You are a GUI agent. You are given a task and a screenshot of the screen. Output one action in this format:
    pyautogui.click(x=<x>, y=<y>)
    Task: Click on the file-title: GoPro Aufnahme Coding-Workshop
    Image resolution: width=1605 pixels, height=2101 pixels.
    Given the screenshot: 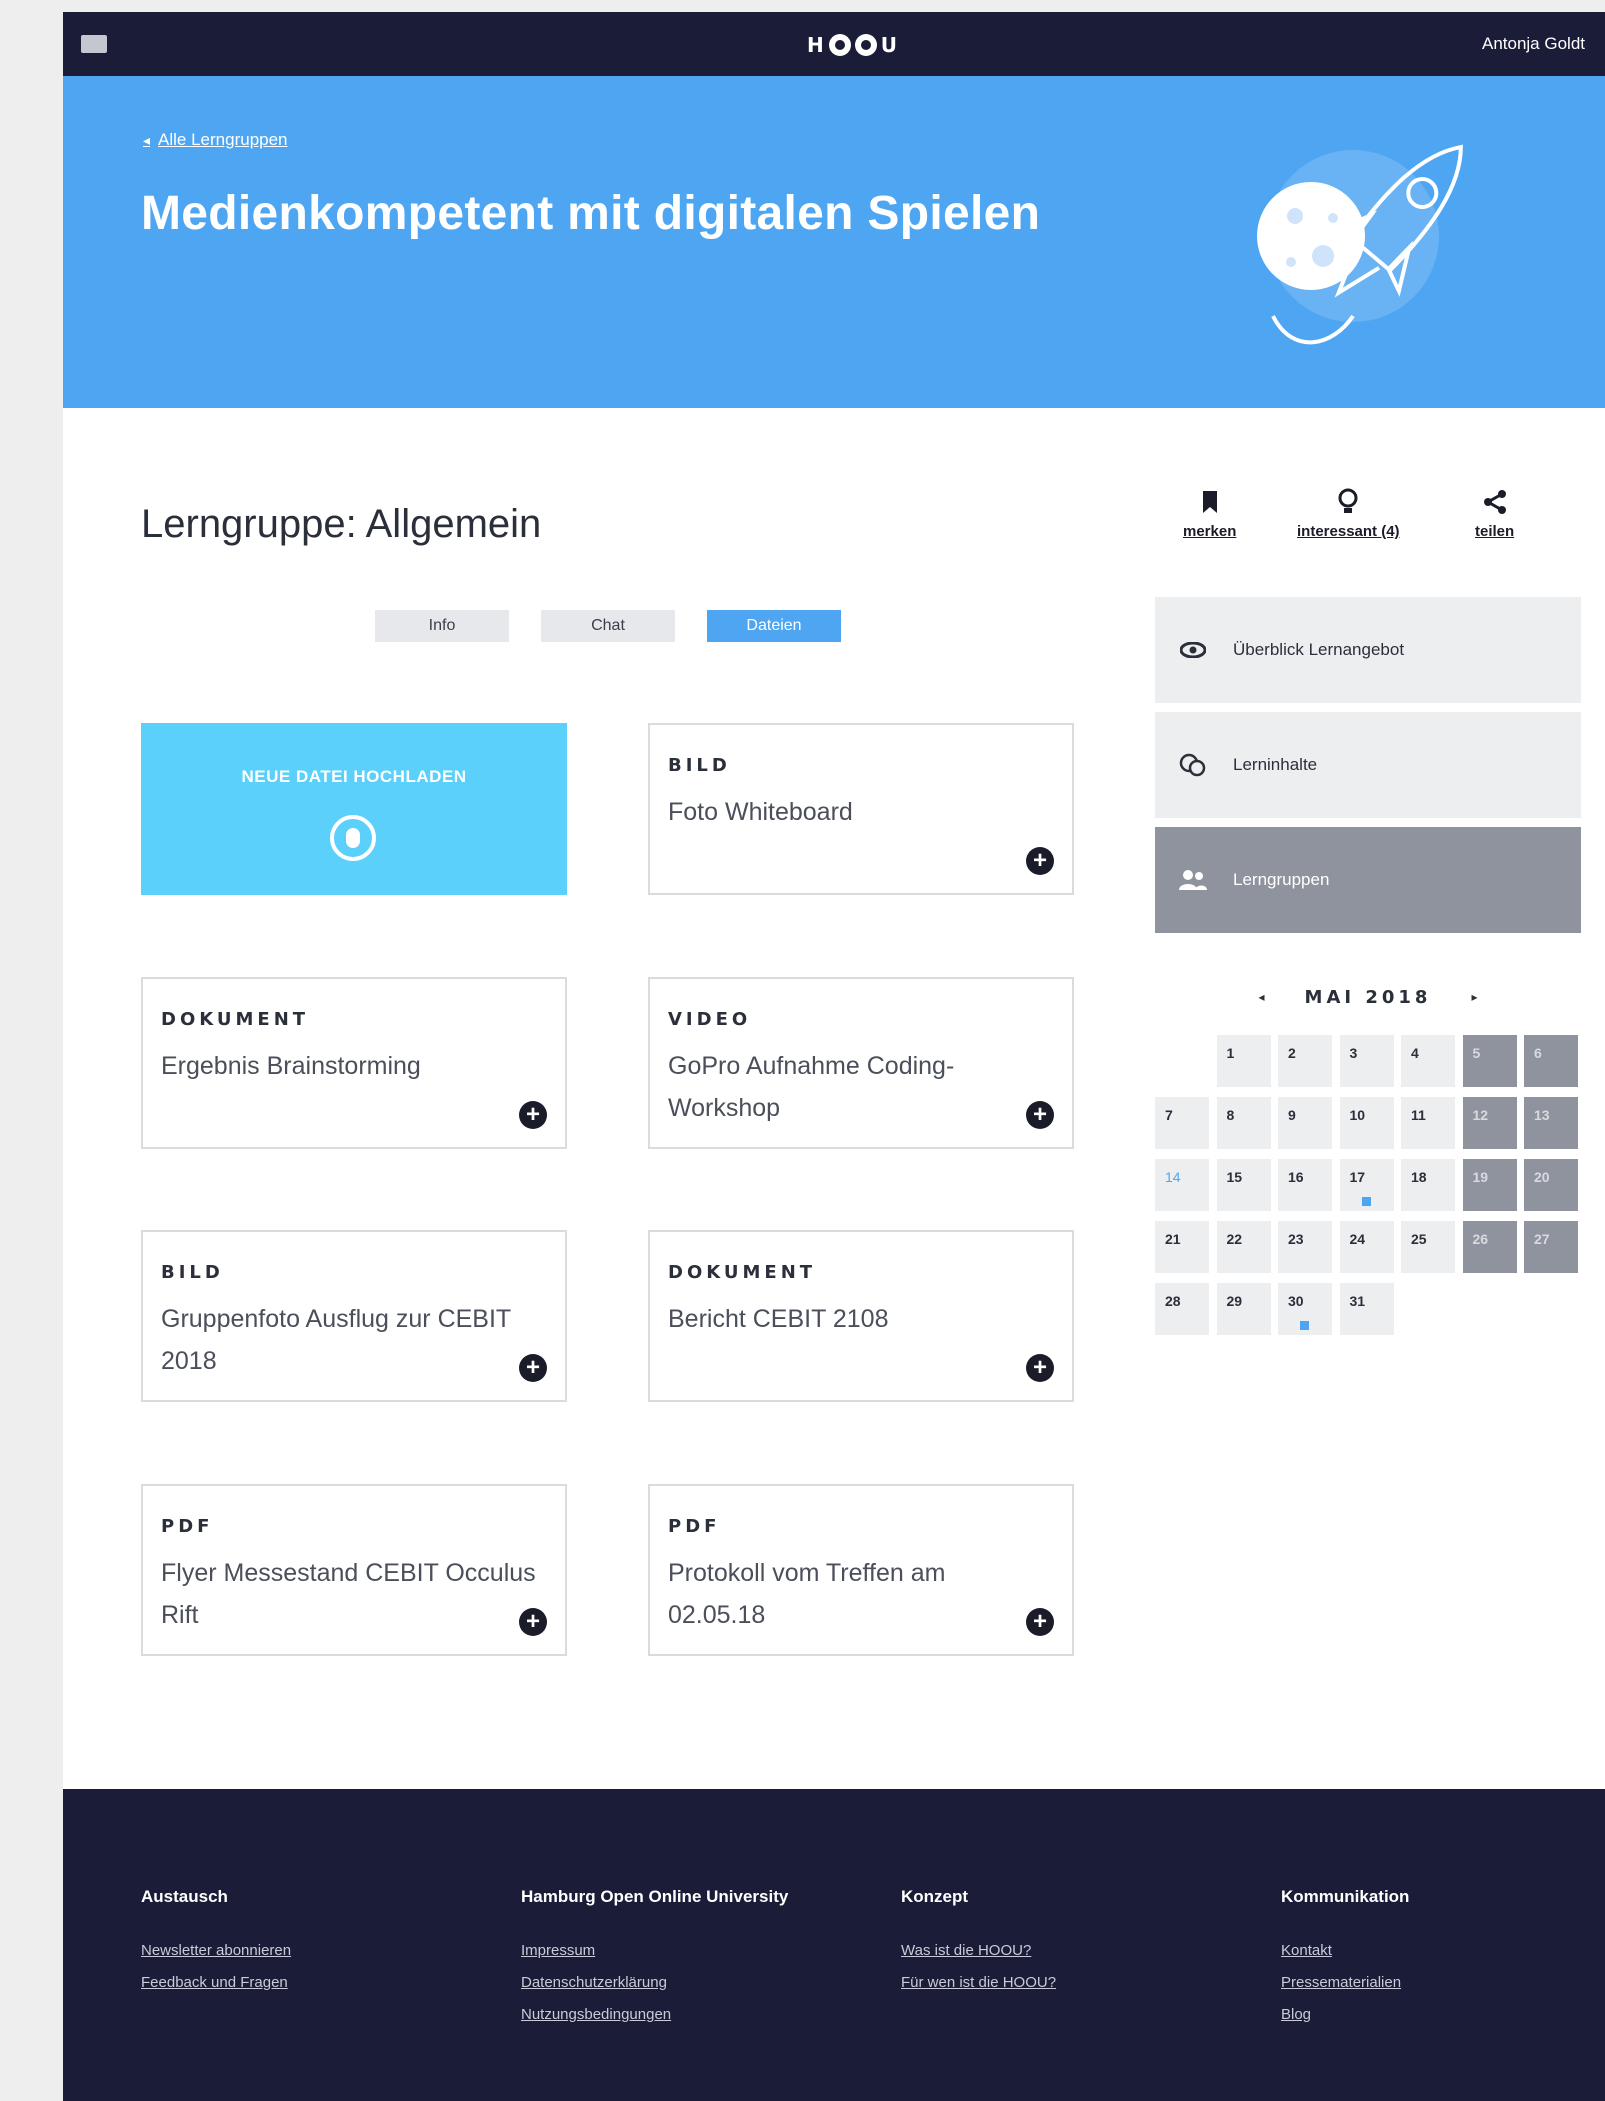 What is the action you would take?
    pyautogui.click(x=811, y=1087)
    